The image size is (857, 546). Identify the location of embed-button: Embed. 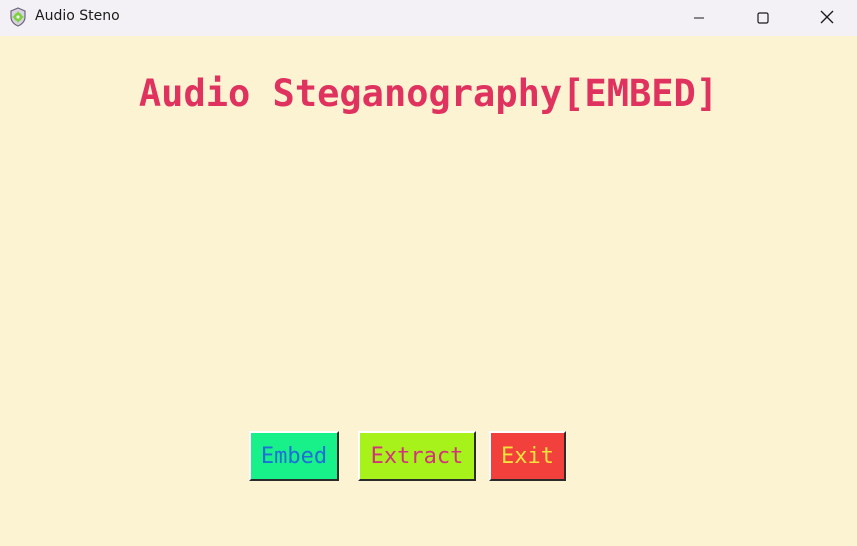
(294, 456).